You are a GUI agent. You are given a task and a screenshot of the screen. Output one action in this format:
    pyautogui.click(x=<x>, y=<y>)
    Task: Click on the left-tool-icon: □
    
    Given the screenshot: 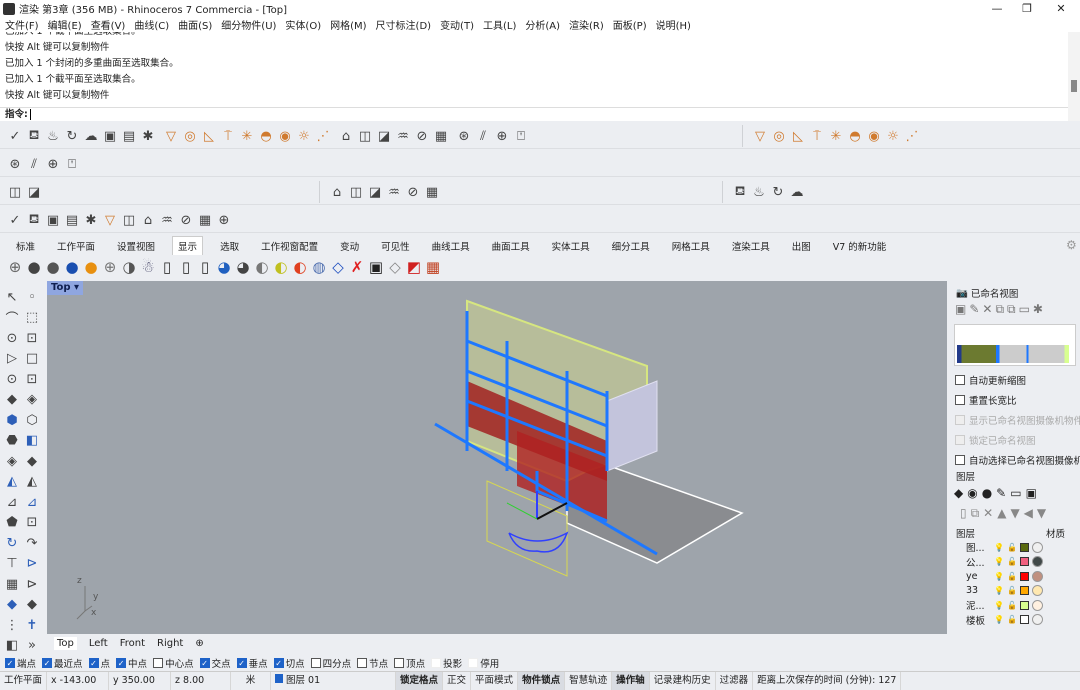 What is the action you would take?
    pyautogui.click(x=32, y=359)
    